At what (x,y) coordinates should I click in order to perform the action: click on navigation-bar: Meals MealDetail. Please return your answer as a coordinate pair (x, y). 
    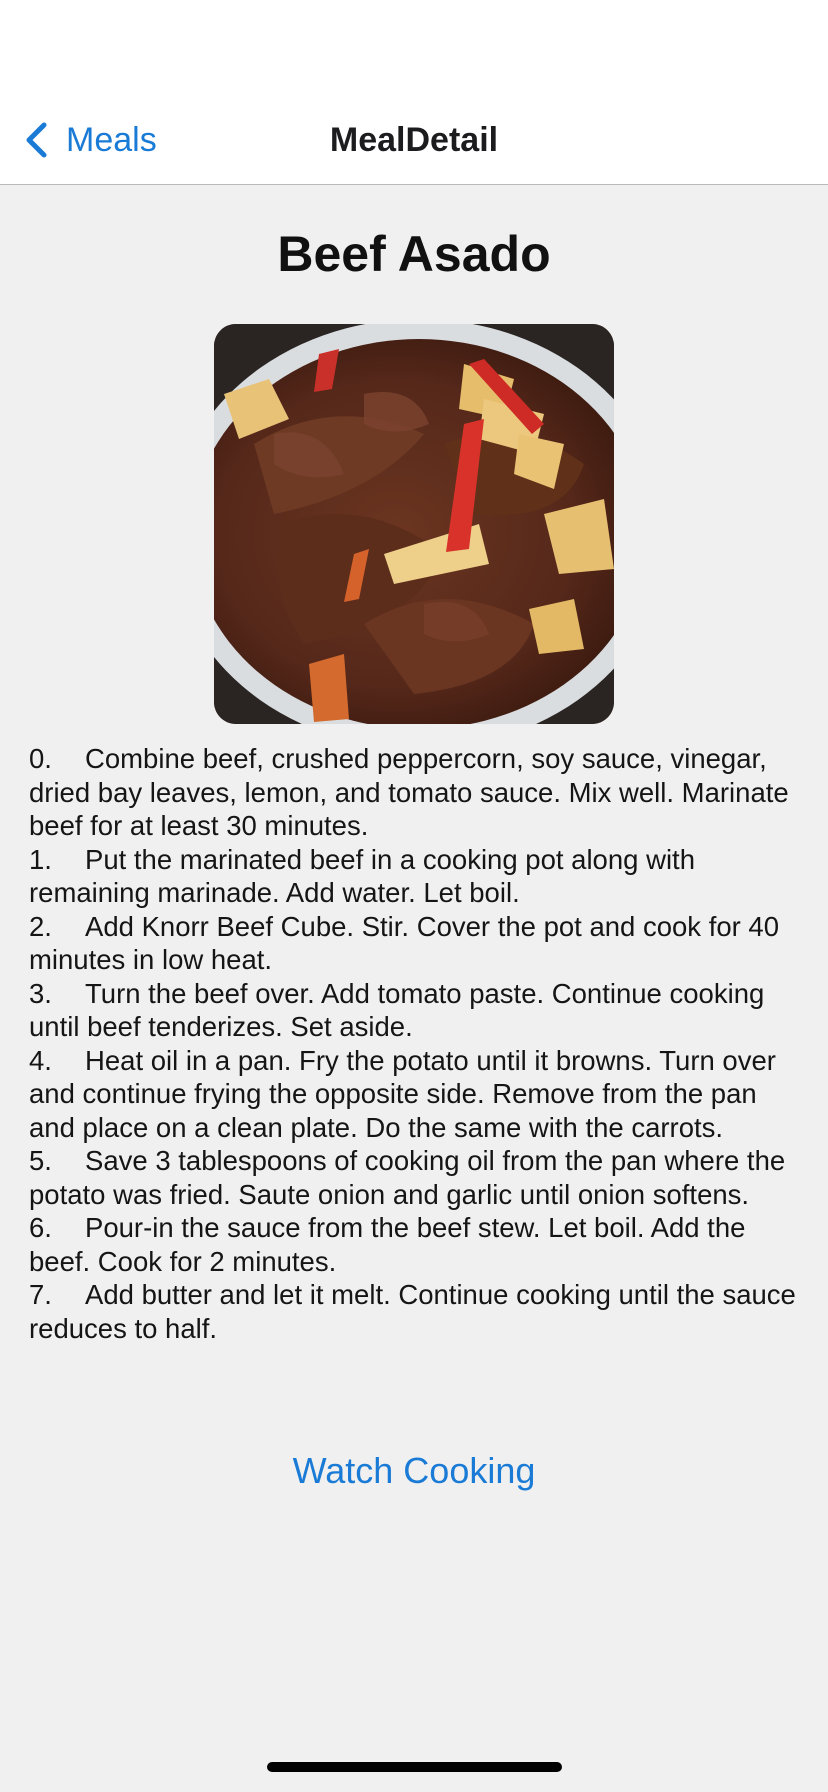
    Looking at the image, I should click on (414, 140).